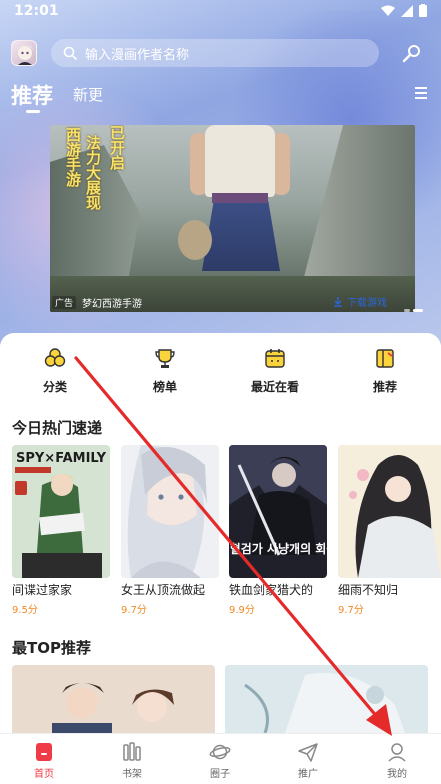 The image size is (441, 784). Describe the element at coordinates (112, 304) in the screenshot. I see `ad-name: 梦幻西游手游` at that location.